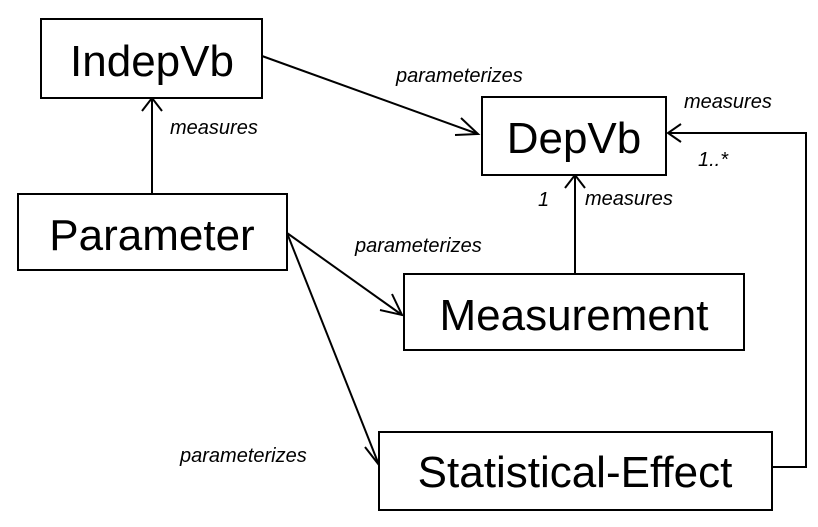 This screenshot has height=527, width=818. I want to click on node-measurement-label: Measurement, so click(573, 315).